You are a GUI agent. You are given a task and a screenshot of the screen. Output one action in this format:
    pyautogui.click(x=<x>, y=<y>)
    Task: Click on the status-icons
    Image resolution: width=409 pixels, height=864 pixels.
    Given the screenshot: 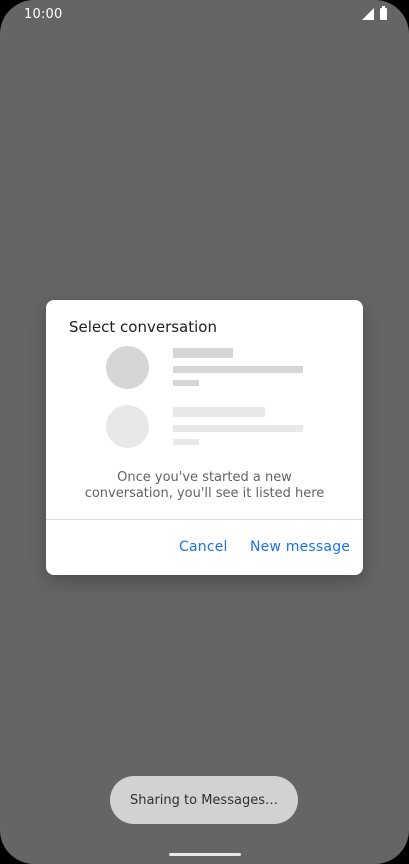 What is the action you would take?
    pyautogui.click(x=374, y=13)
    